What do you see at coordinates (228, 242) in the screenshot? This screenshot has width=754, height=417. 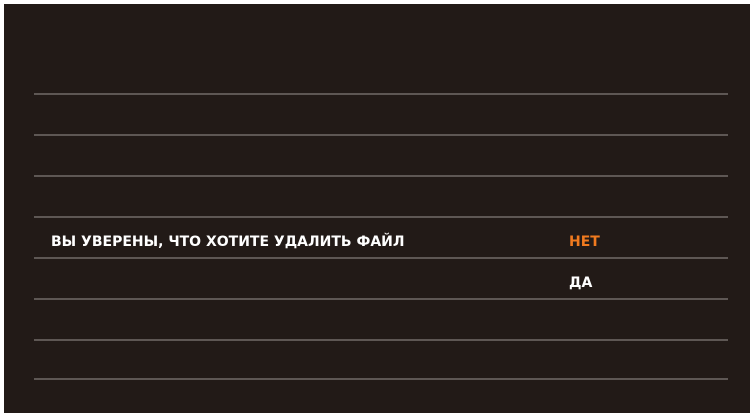 I see `delete-confirmation-question: ВЫ УВЕРЕНЫ, ЧТО ХОТИТЕ УДАЛИТЬ ФАЙЛ` at bounding box center [228, 242].